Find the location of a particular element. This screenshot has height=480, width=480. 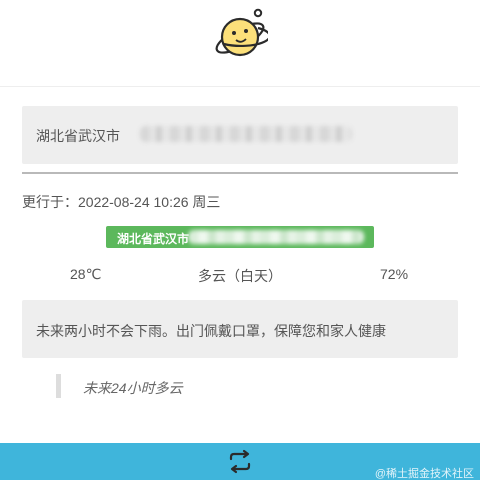

update-time: 更行于：2022-08-24 10:26 周三 is located at coordinates (121, 202).